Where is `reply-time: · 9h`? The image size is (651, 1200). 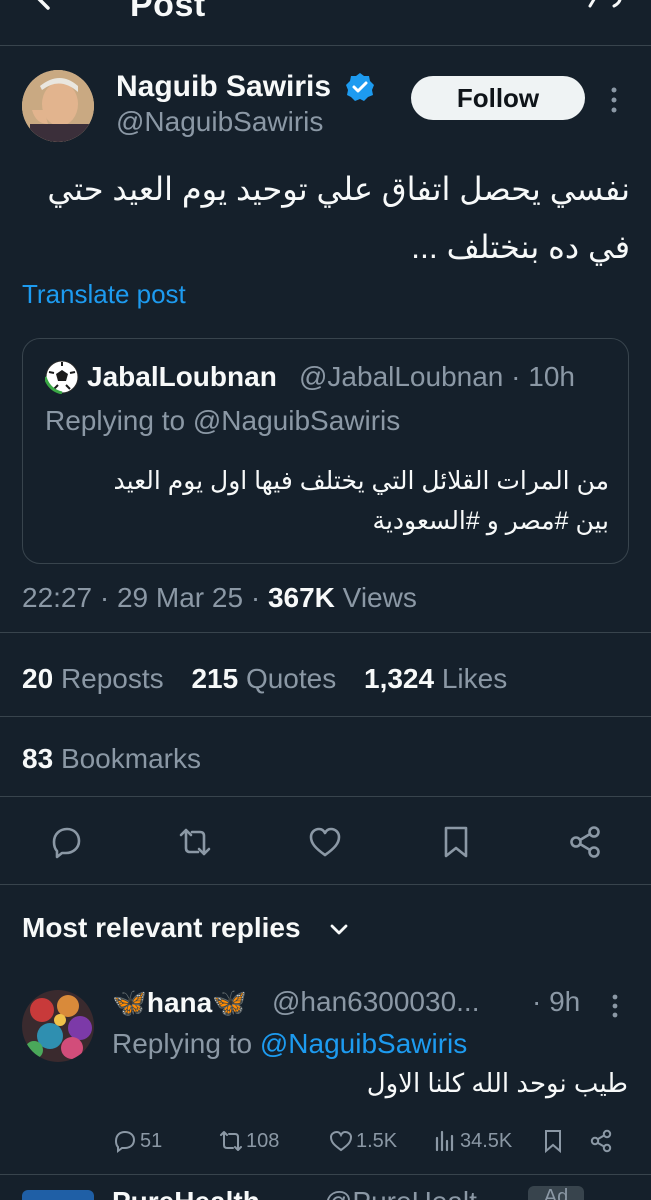 reply-time: · 9h is located at coordinates (556, 1001).